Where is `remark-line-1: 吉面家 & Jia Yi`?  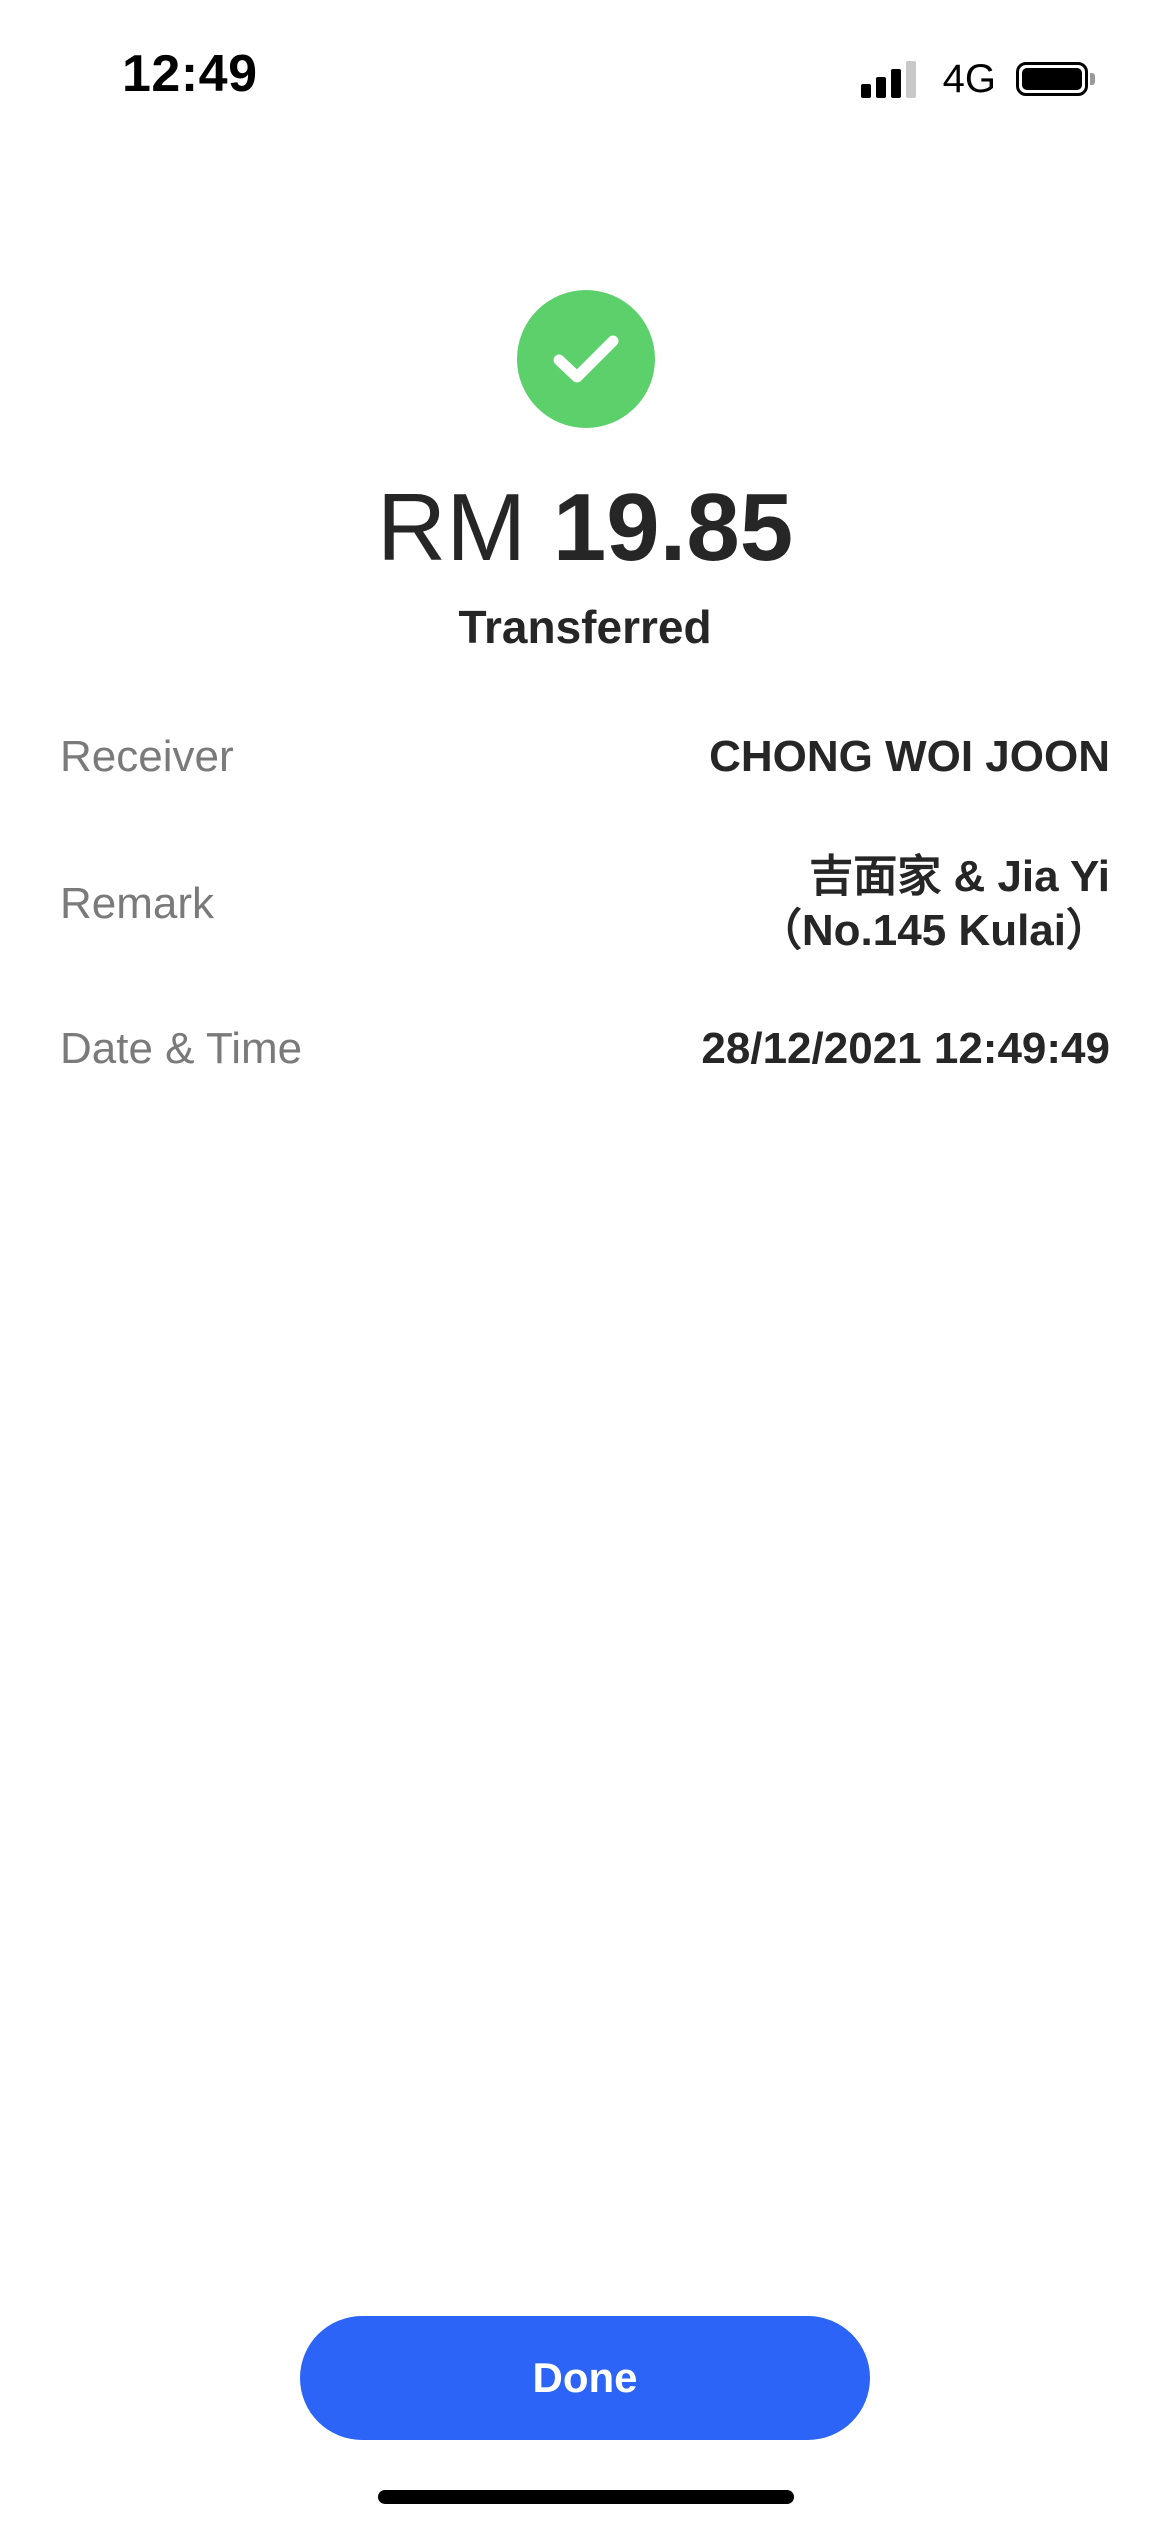
remark-line-1: 吉面家 & Jia Yi is located at coordinates (959, 876).